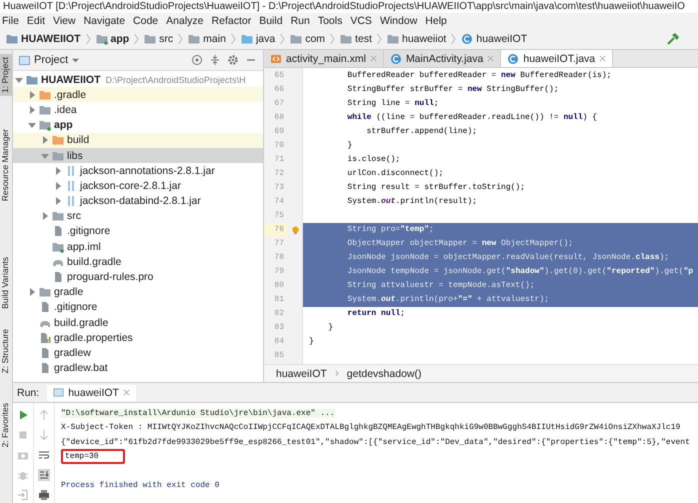  What do you see at coordinates (138, 216) in the screenshot?
I see `tree-item: src` at bounding box center [138, 216].